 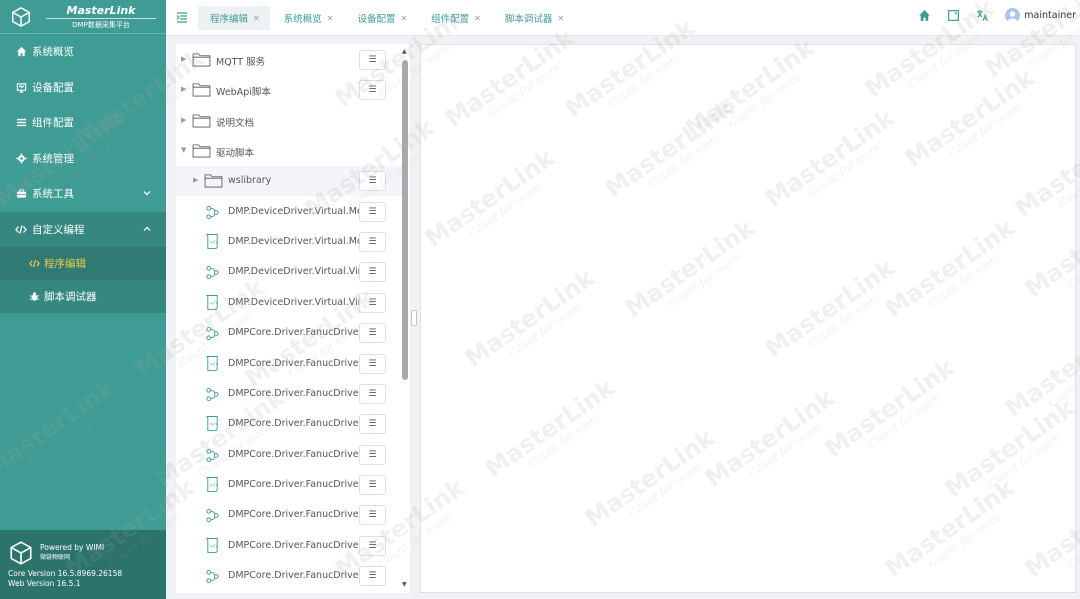 I want to click on user-name: maintainer, so click(x=1050, y=15).